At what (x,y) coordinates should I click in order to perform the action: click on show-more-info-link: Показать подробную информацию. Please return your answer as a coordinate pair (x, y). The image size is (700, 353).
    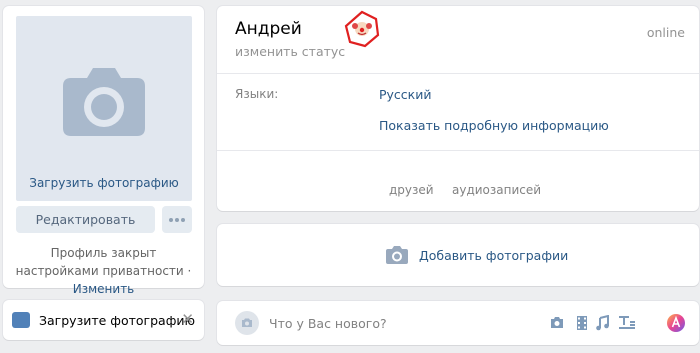
    Looking at the image, I should click on (494, 125).